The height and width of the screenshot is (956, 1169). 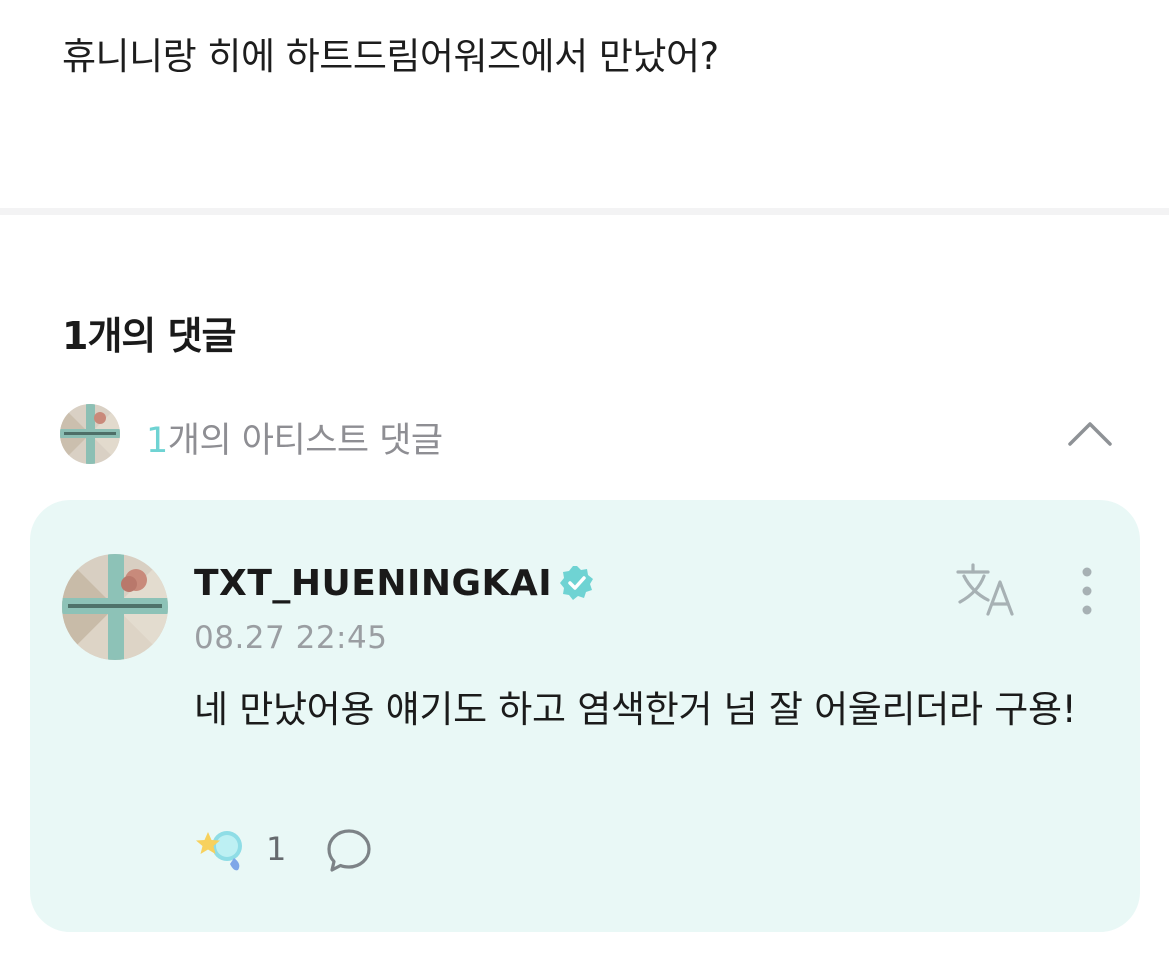 What do you see at coordinates (115, 607) in the screenshot?
I see `author-avatar` at bounding box center [115, 607].